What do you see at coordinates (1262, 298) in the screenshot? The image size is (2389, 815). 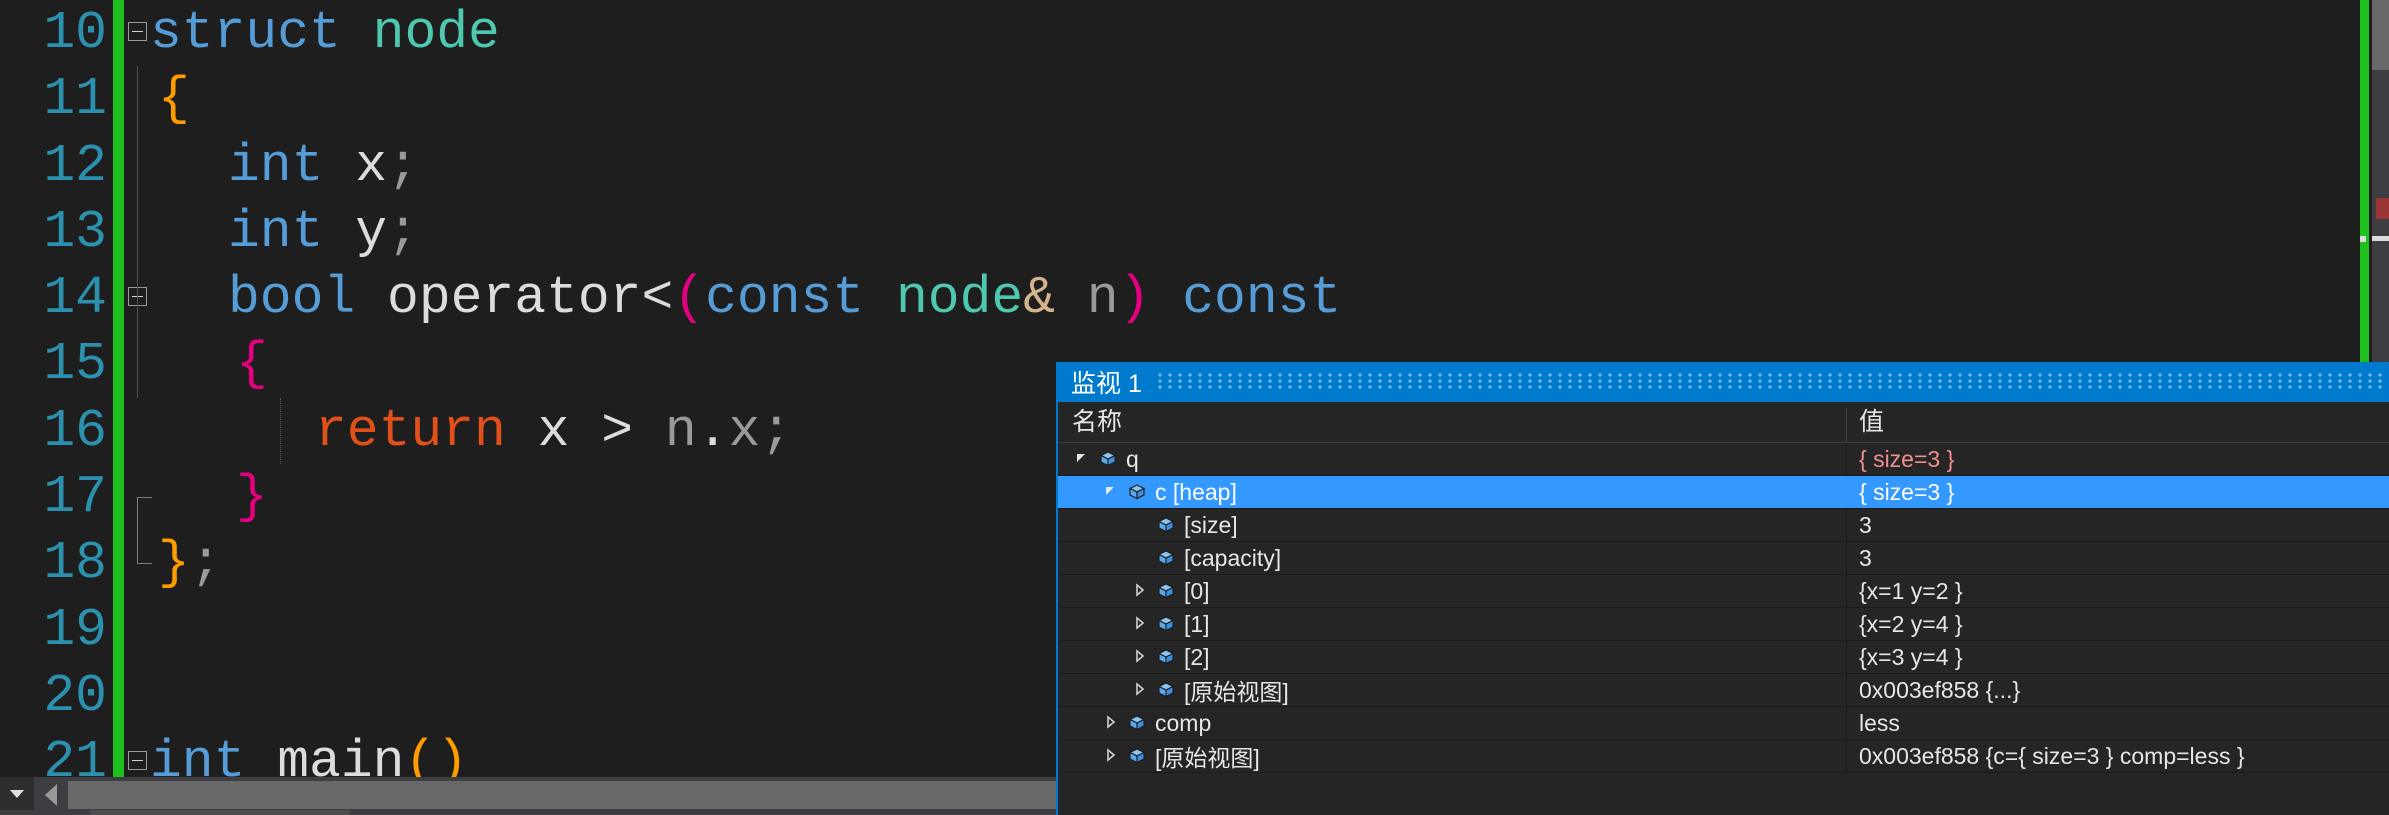 I see `code-token: const` at bounding box center [1262, 298].